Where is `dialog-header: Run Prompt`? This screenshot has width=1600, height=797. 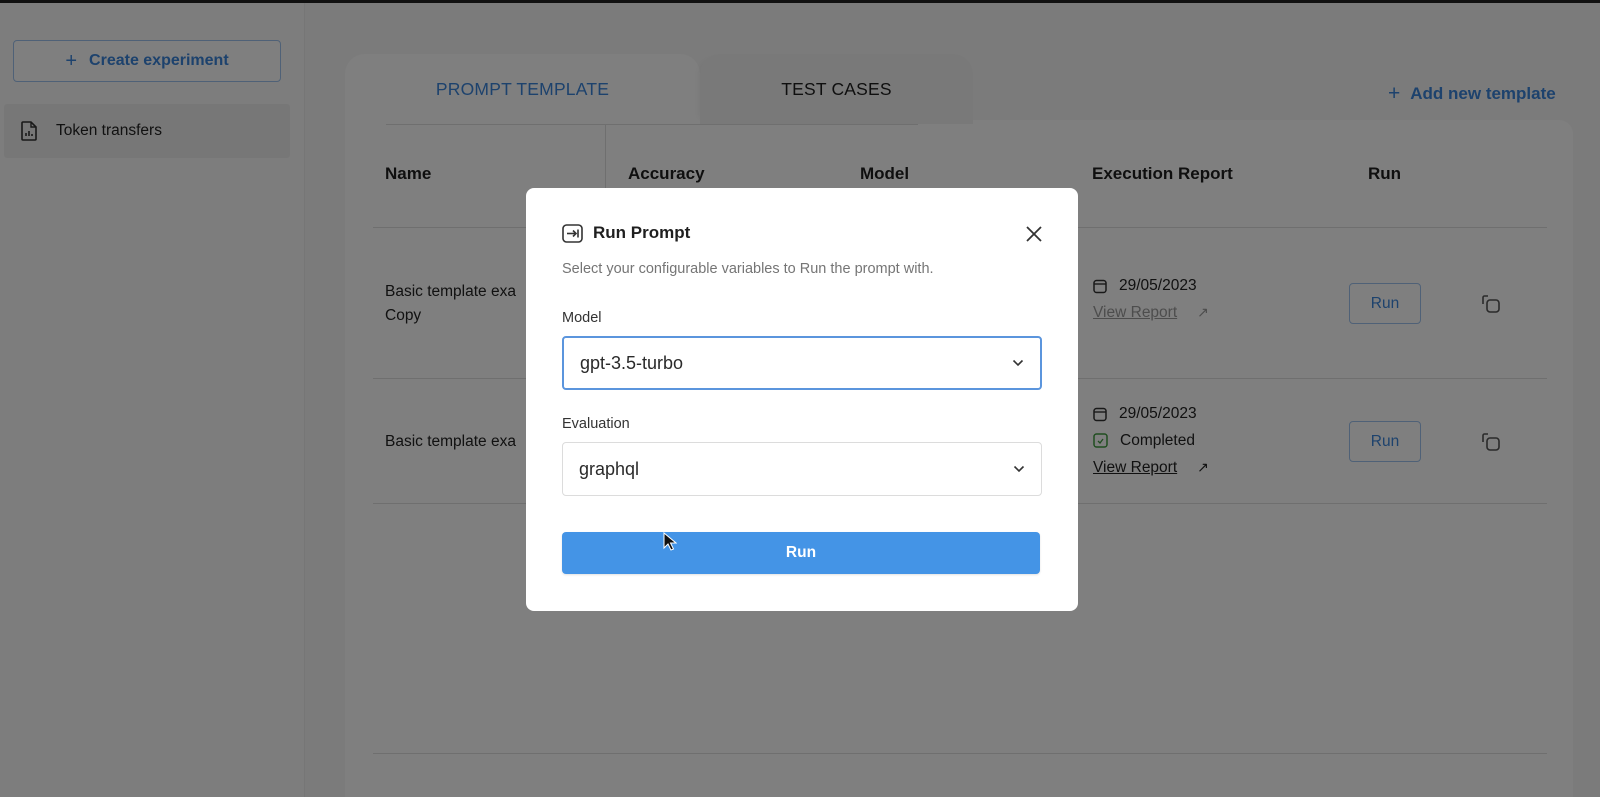 dialog-header: Run Prompt is located at coordinates (626, 233).